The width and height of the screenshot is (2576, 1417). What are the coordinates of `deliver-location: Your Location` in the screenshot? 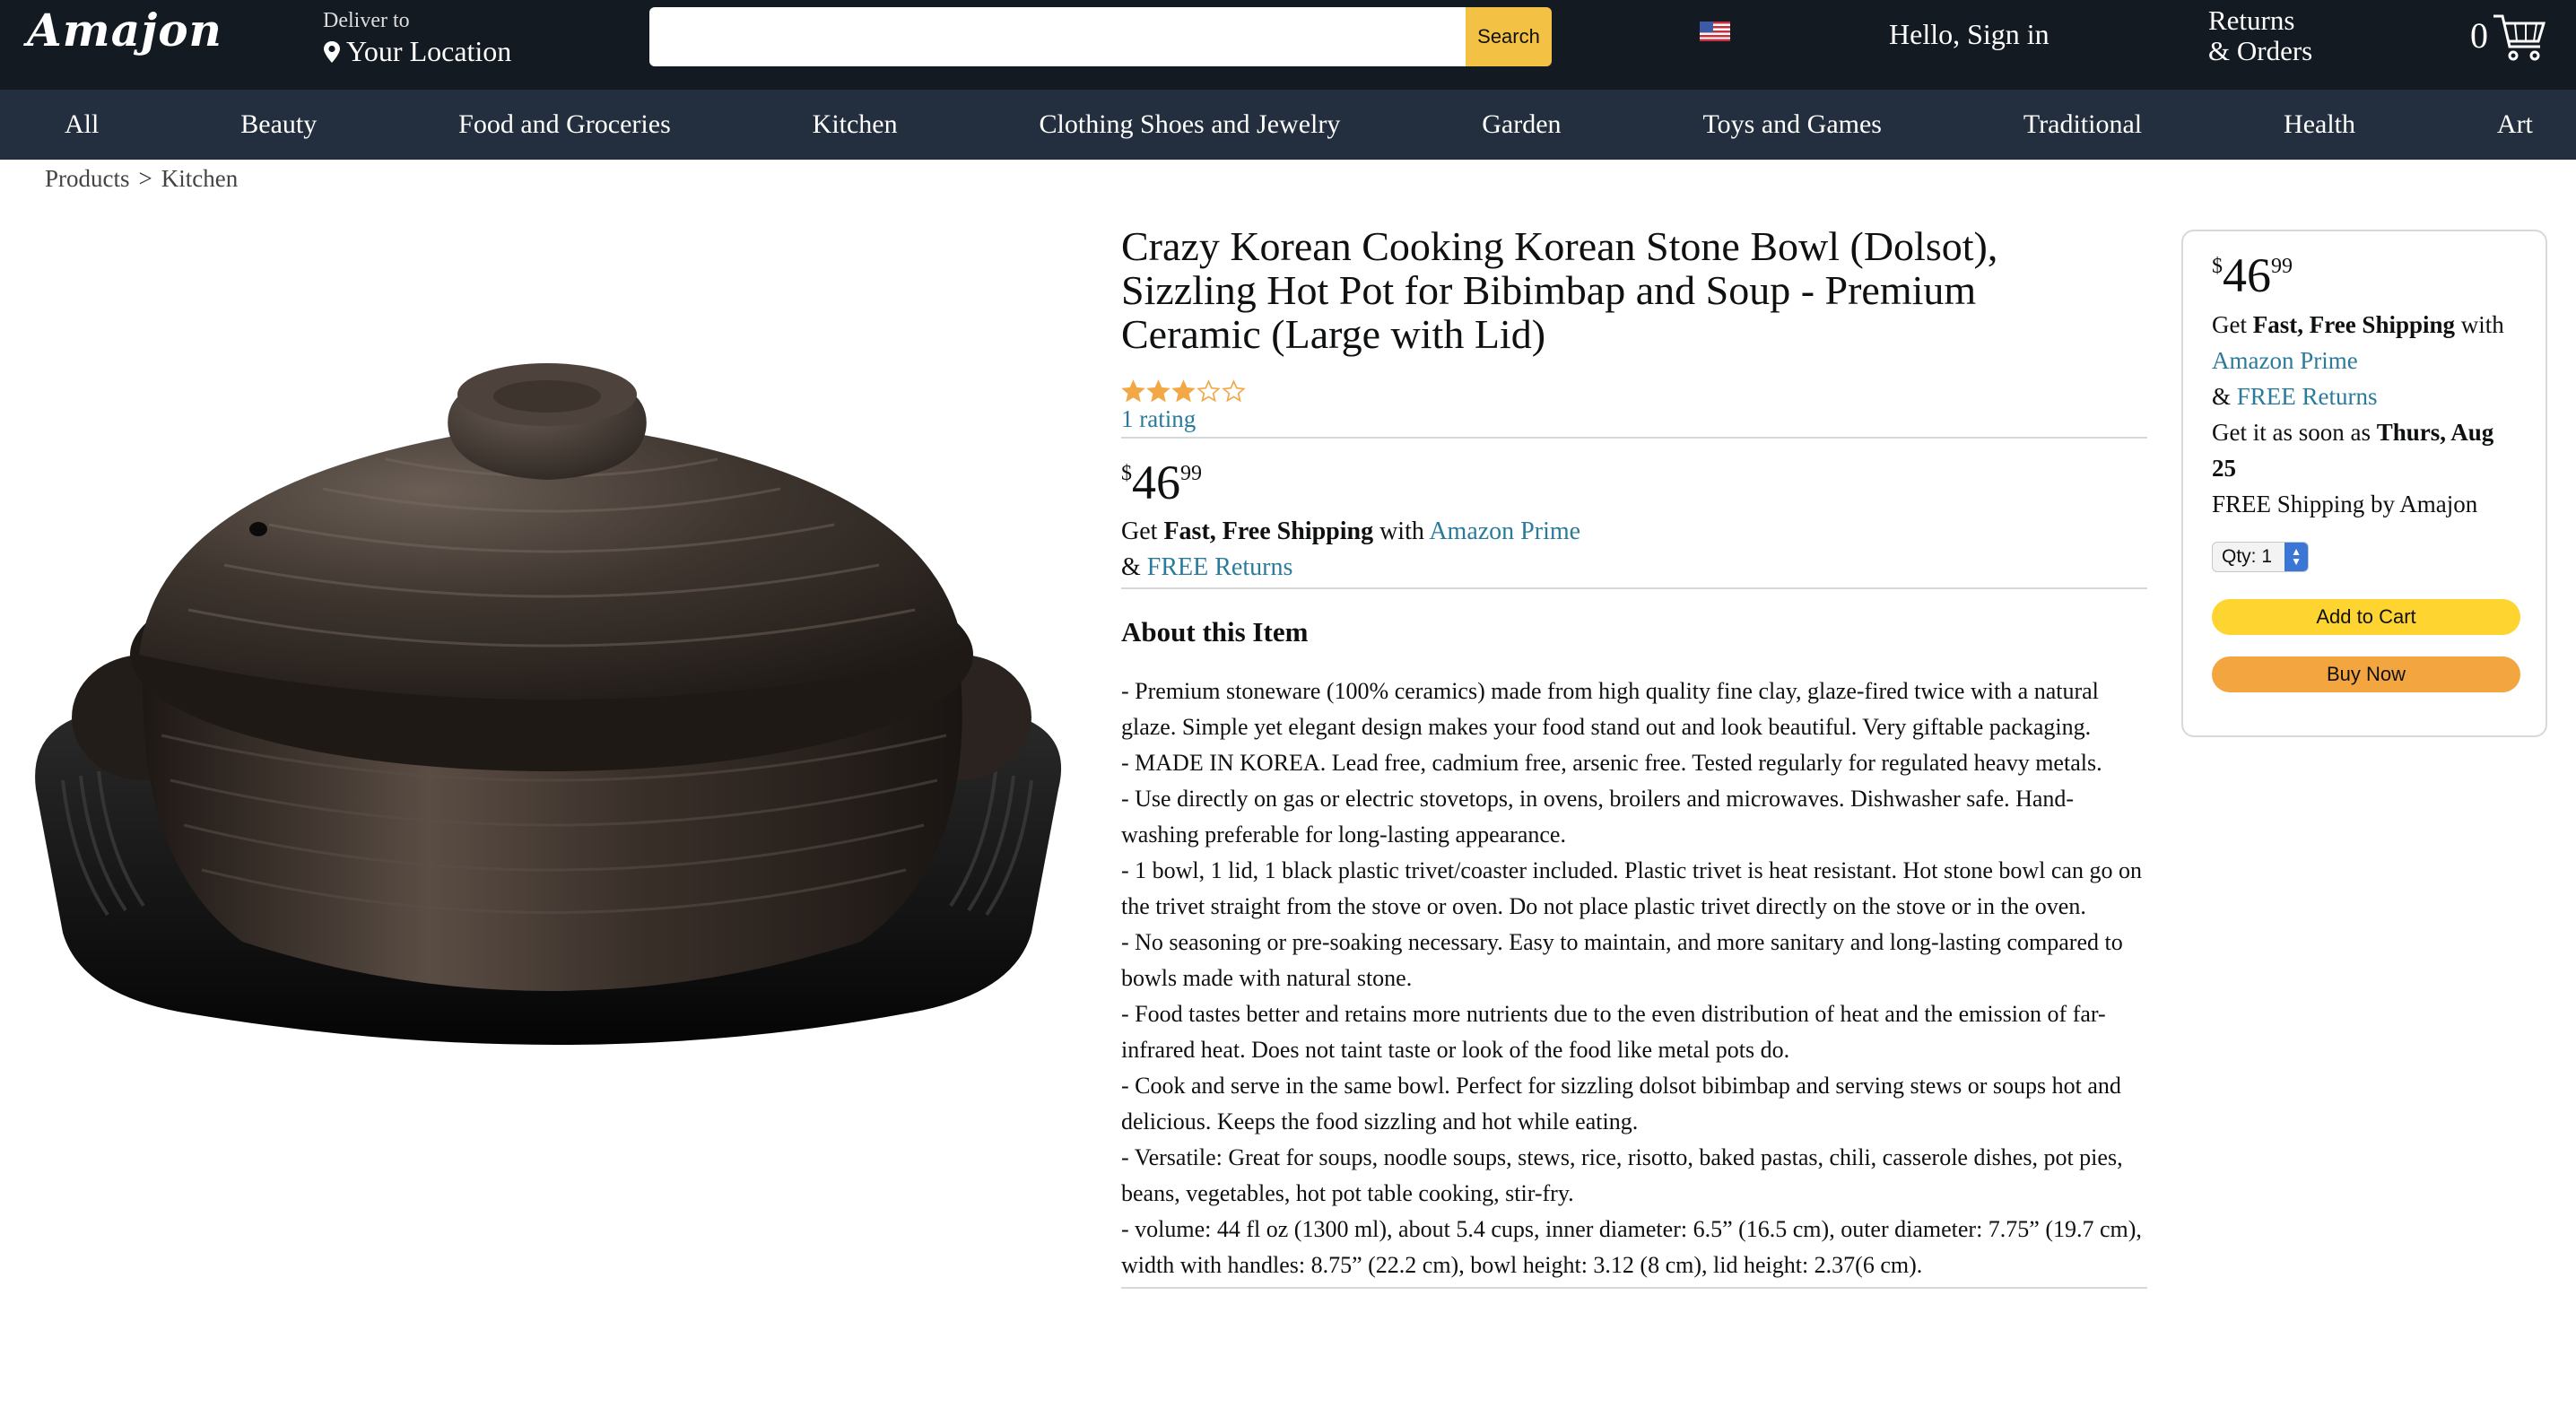 It's located at (417, 51).